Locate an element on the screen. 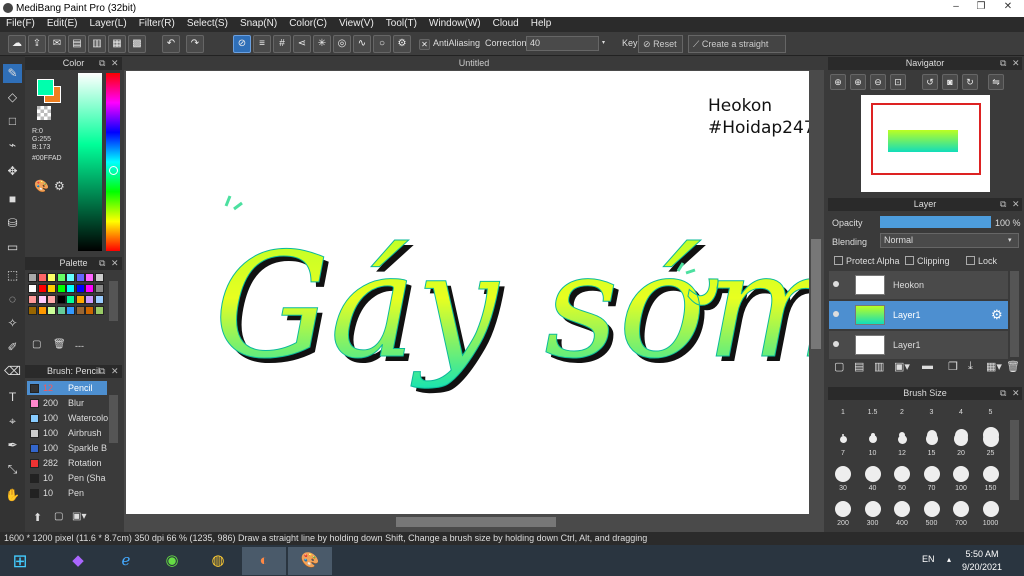  layer-row-layer1: Layer1 is located at coordinates (918, 345).